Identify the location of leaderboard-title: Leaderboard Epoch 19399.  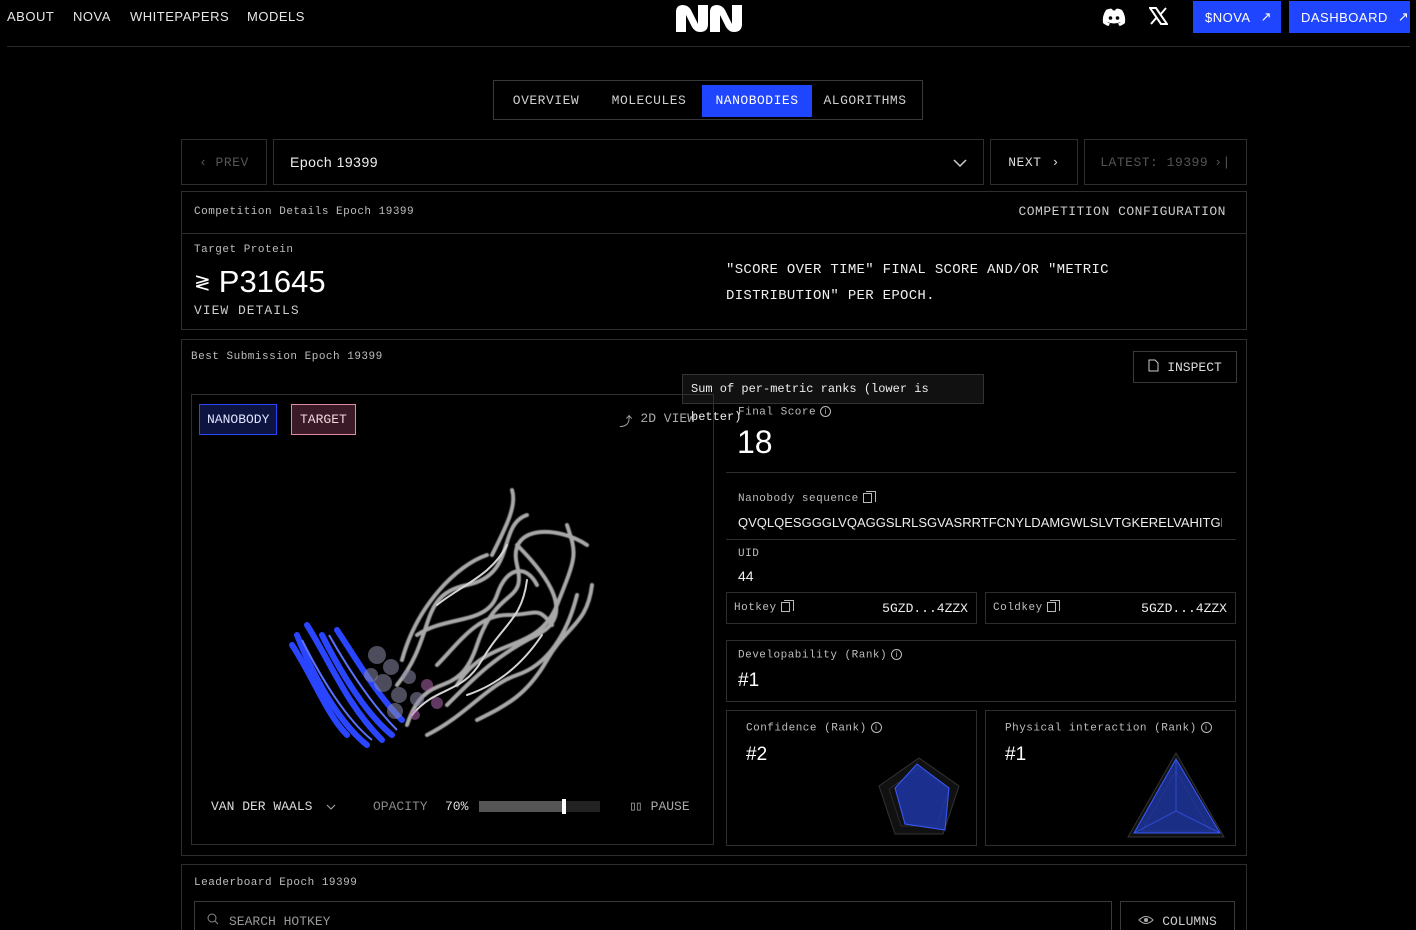
(276, 883).